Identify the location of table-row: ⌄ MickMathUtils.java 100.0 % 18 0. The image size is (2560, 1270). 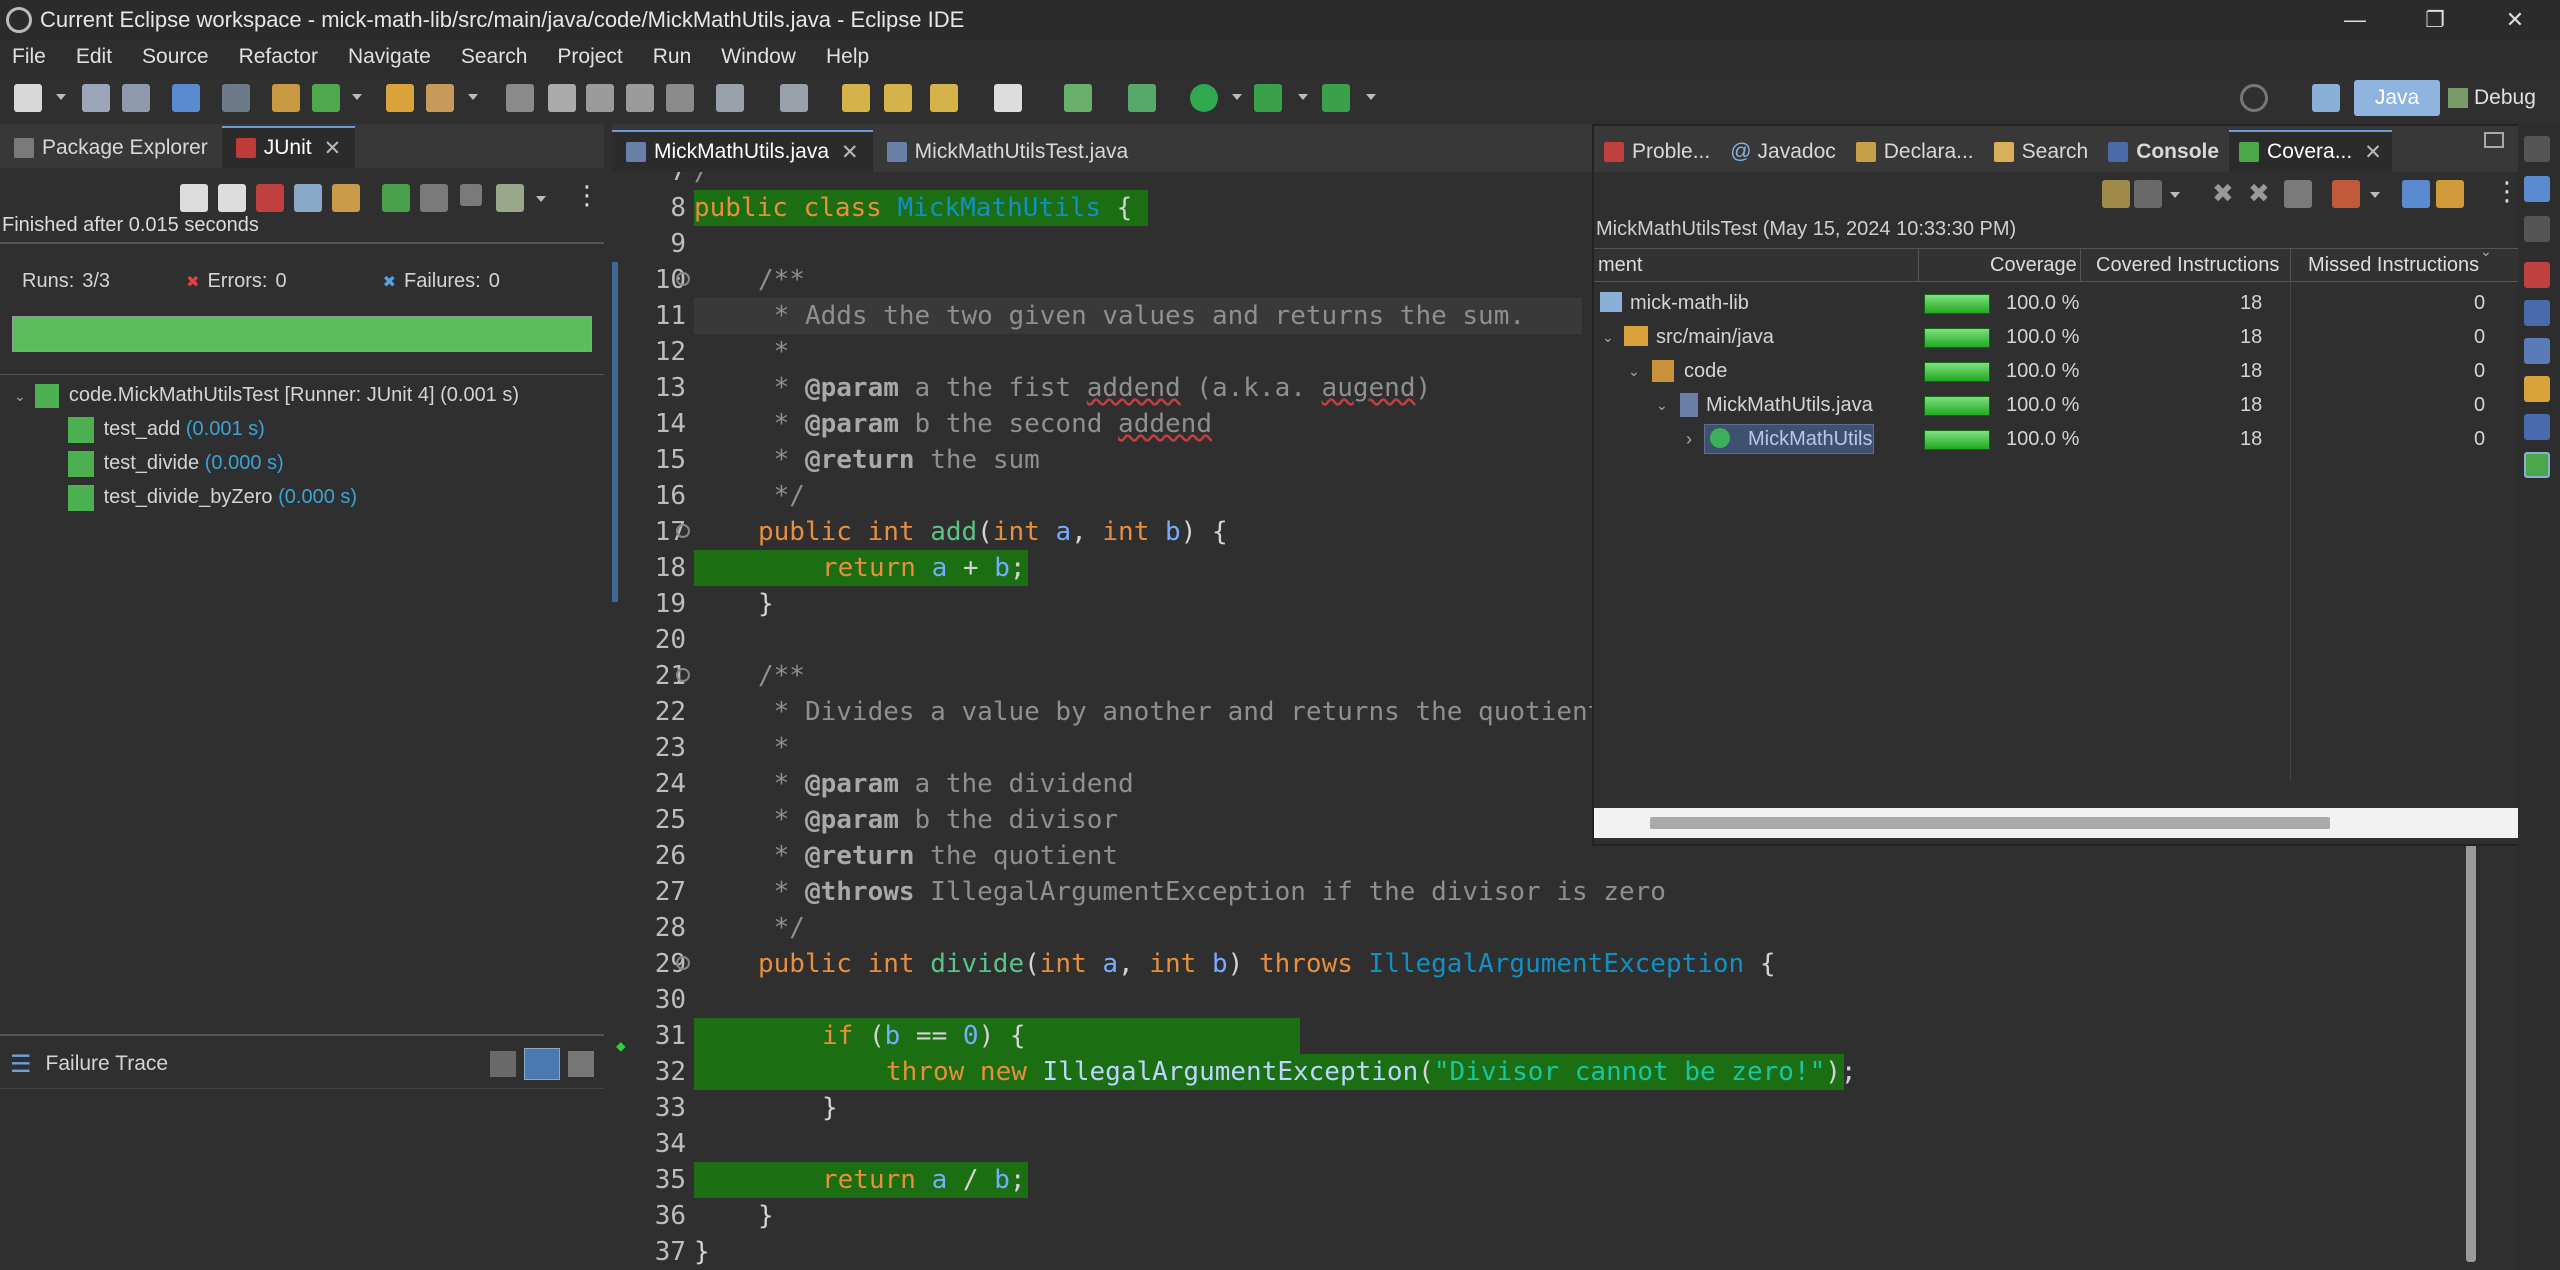
(2058, 405).